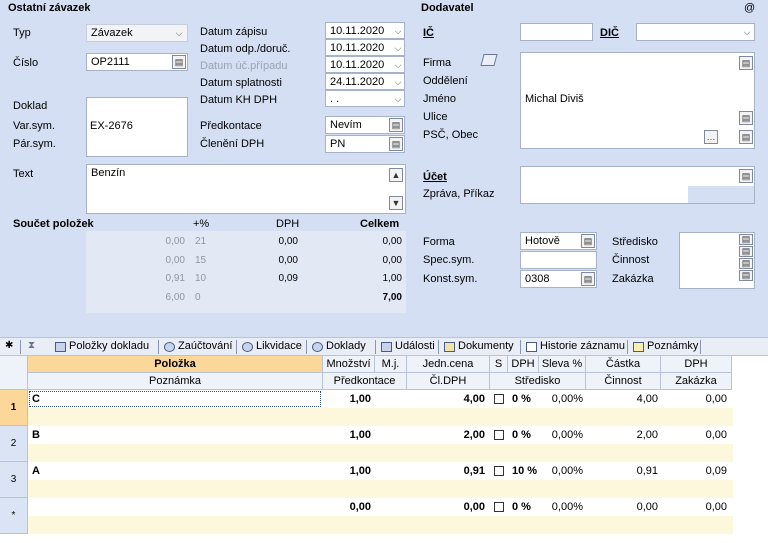  I want to click on ic-label: IČ, so click(428, 33).